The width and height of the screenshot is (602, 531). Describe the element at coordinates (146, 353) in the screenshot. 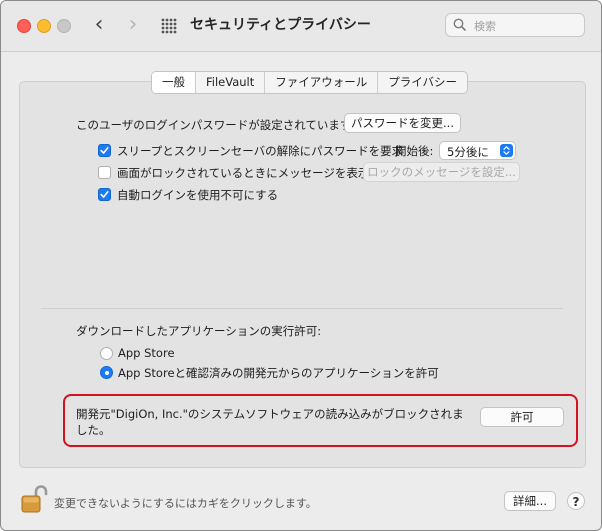

I see `radio-app-store-label: App Store` at that location.